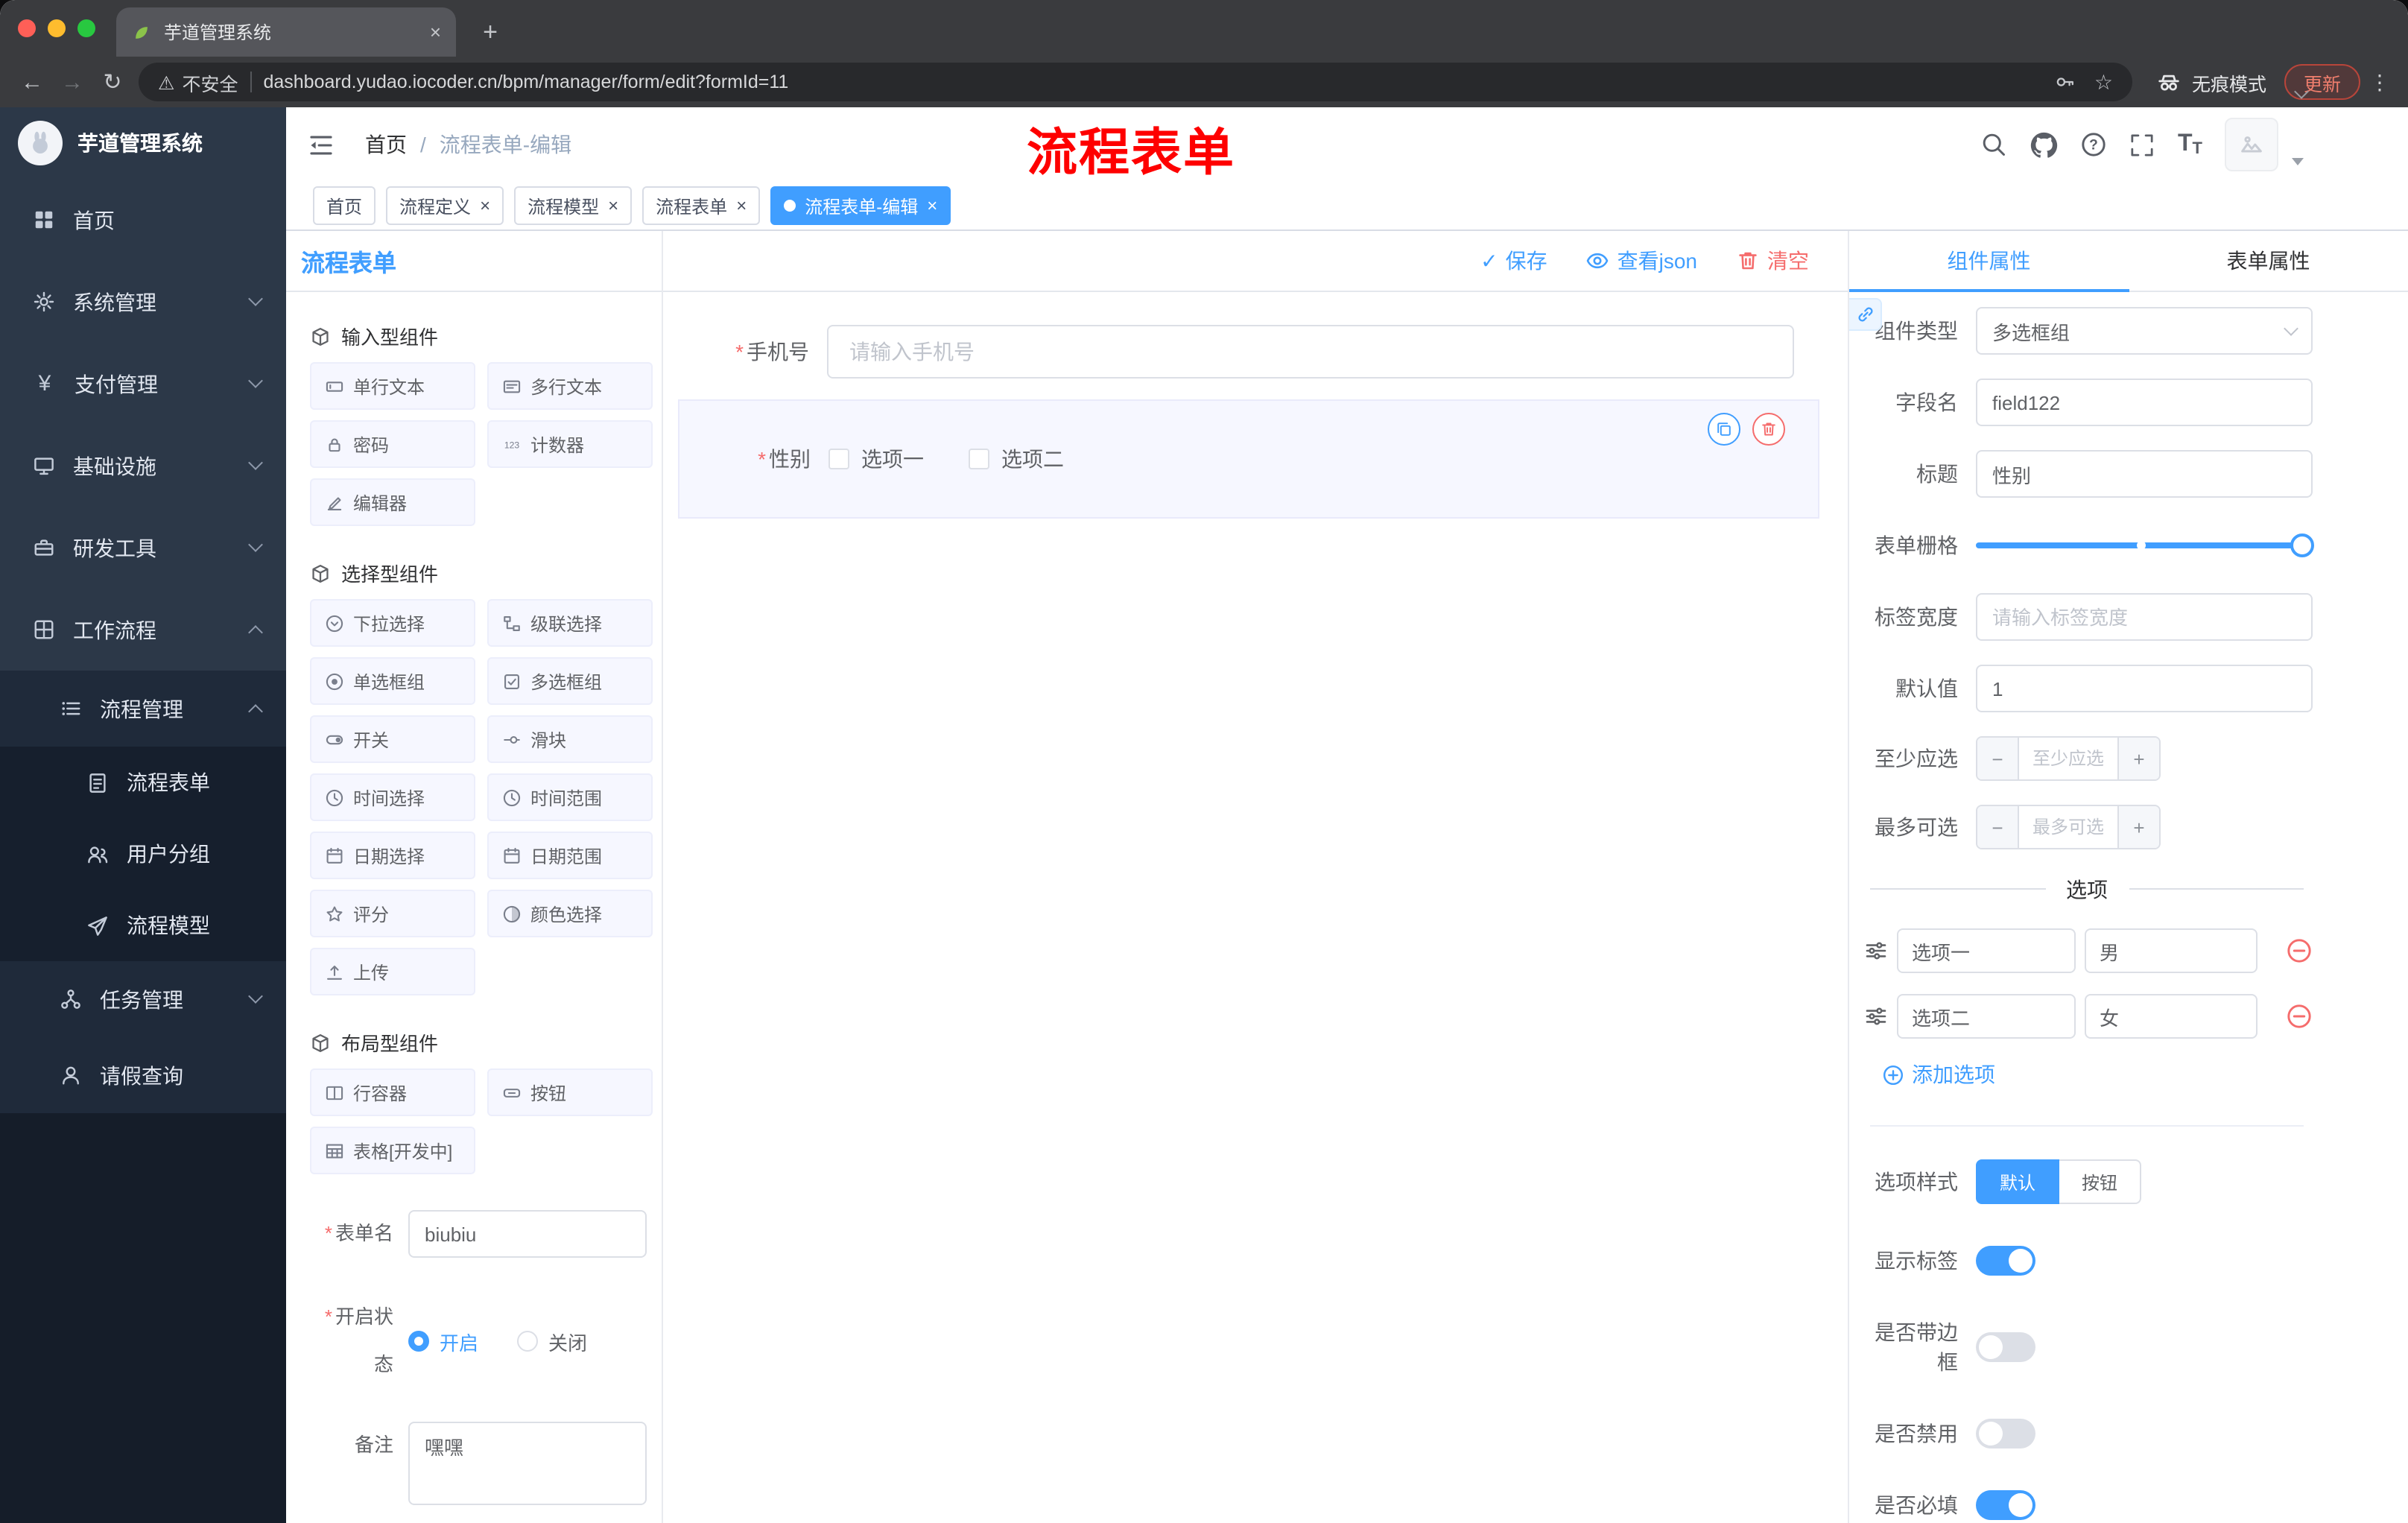  What do you see at coordinates (392, 386) in the screenshot?
I see `palette-item-single-line-text: 单行文本` at bounding box center [392, 386].